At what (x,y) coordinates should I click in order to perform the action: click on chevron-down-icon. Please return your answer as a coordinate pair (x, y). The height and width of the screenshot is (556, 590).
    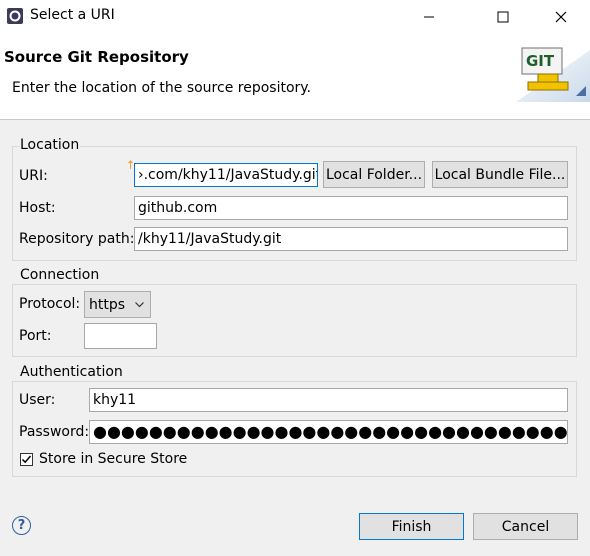
    Looking at the image, I should click on (139, 305).